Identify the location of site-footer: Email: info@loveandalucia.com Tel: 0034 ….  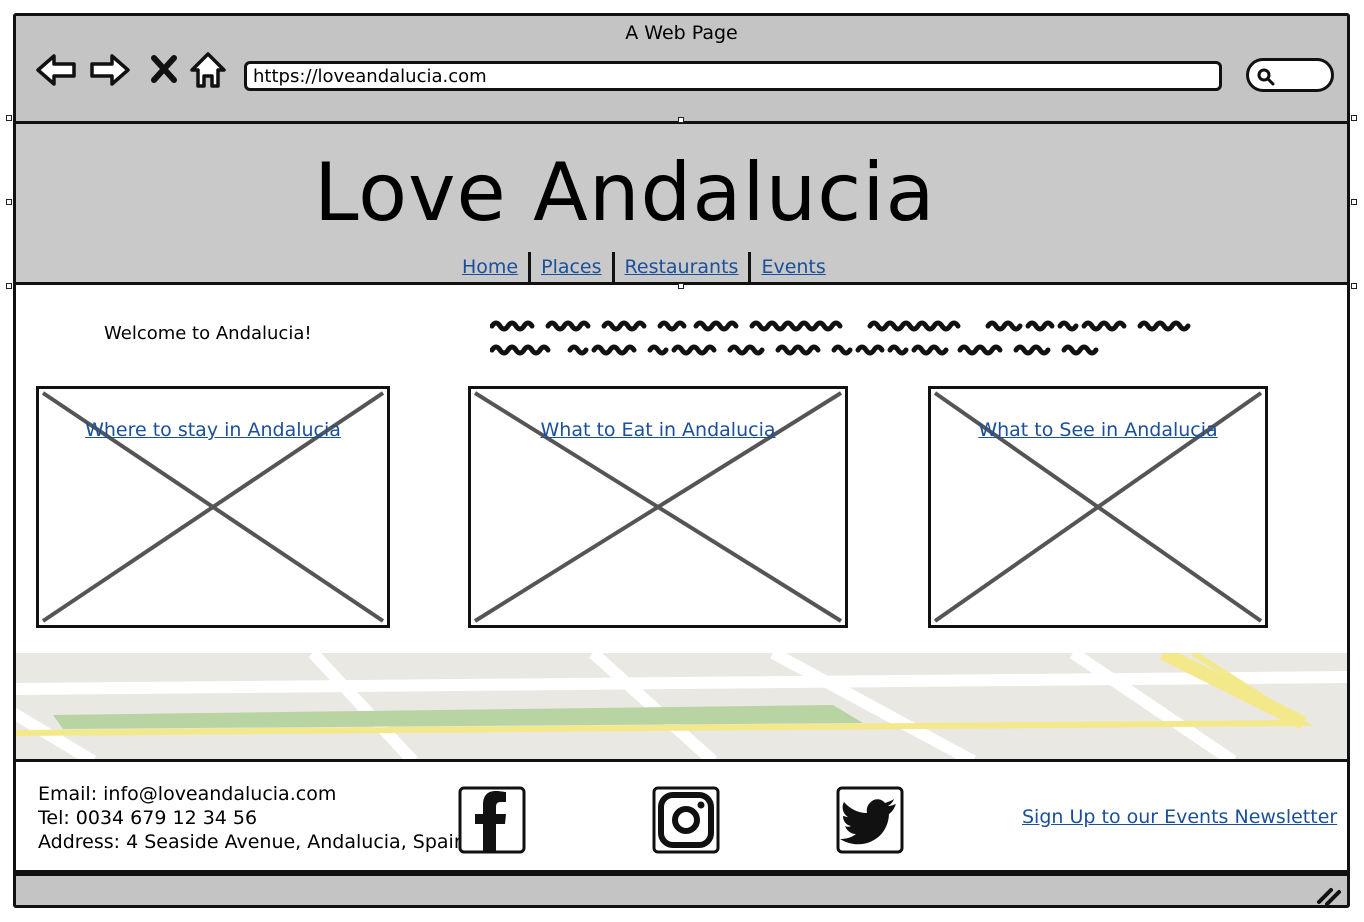
(681, 816).